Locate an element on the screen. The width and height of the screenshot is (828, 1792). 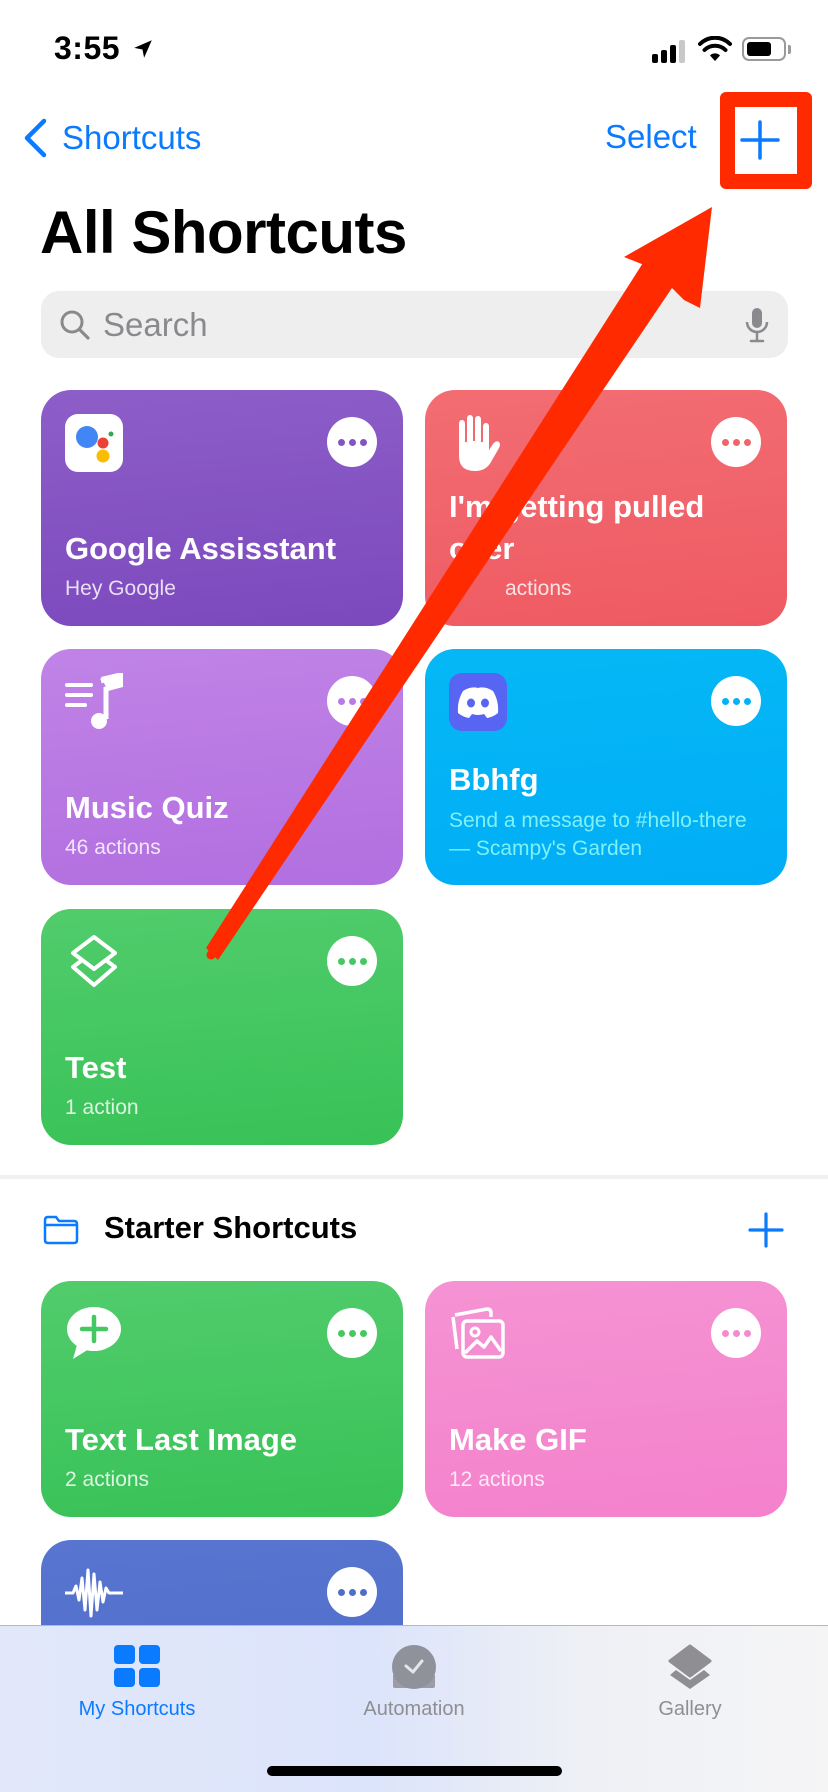
tab-gallery: Gallery is located at coordinates (690, 1682).